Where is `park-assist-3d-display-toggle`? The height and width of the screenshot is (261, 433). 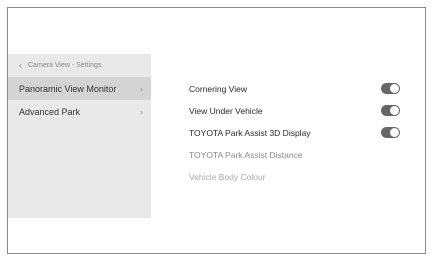 park-assist-3d-display-toggle is located at coordinates (390, 132).